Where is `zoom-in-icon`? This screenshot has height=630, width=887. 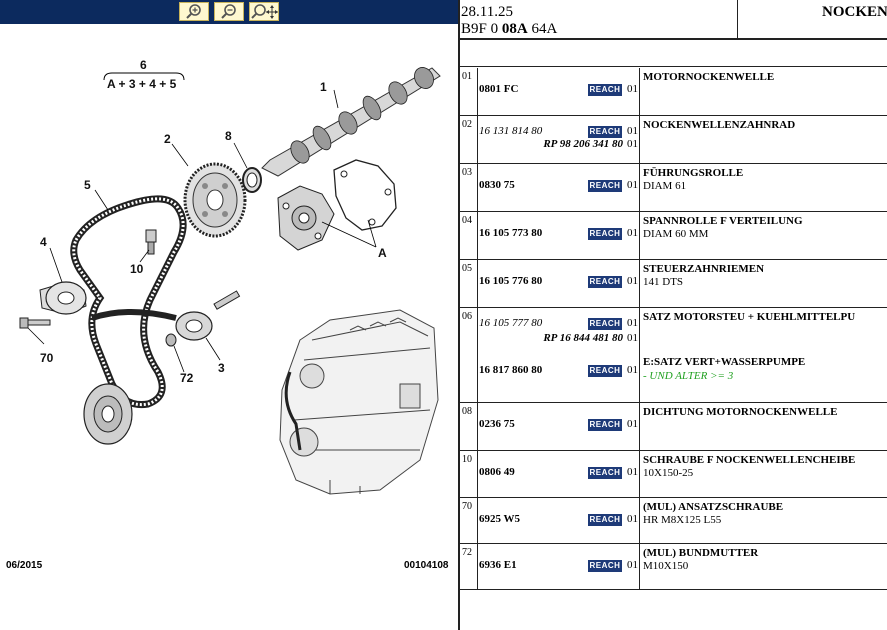
zoom-in-icon is located at coordinates (193, 11).